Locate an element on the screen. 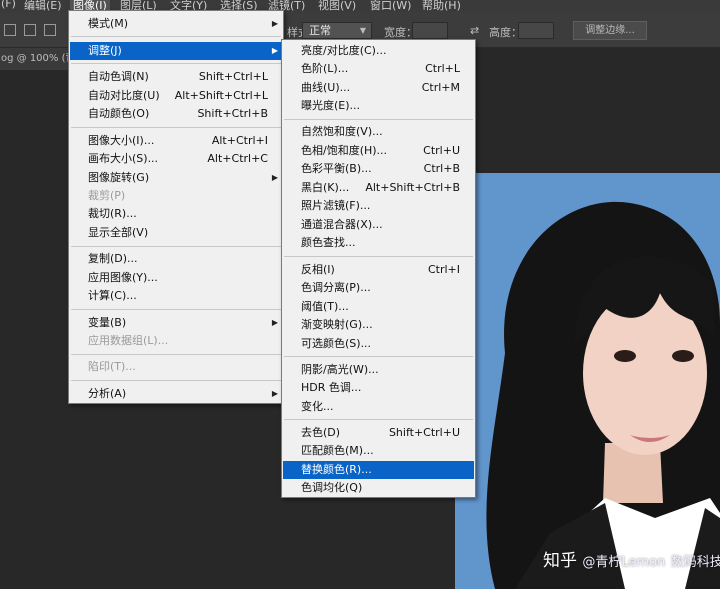 Image resolution: width=720 pixels, height=589 pixels. menu-item-auto-contrast: 自动对比度(U) Alt+Shift+Ctrl+L is located at coordinates (176, 96).